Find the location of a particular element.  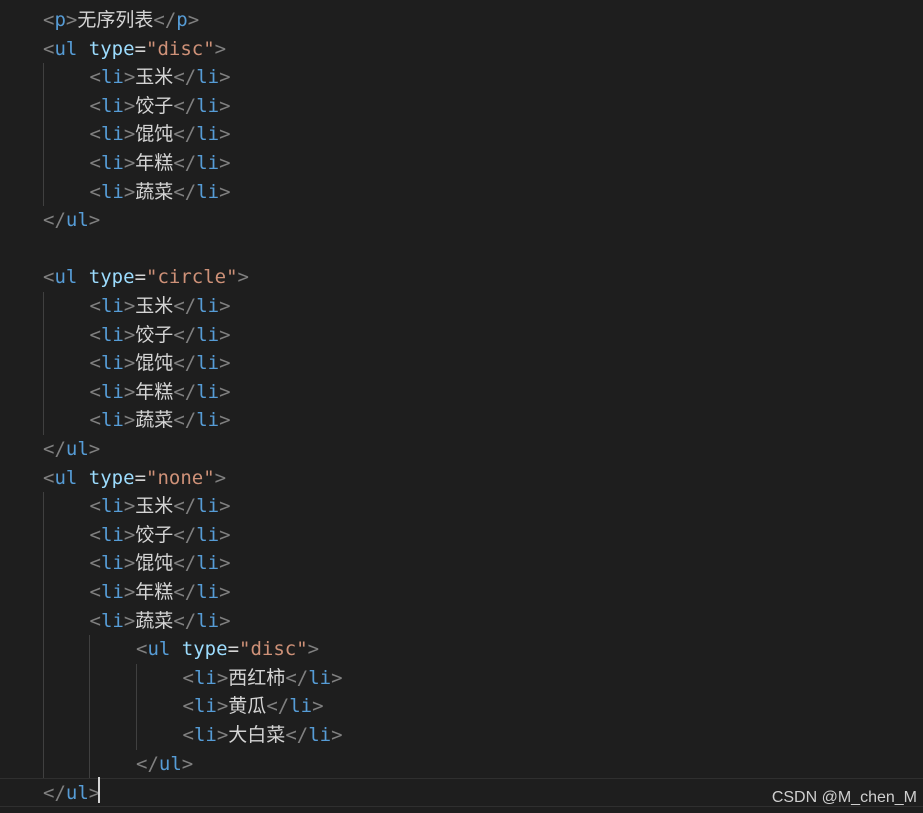

code-line: <ul type="circle"> is located at coordinates (461, 277).